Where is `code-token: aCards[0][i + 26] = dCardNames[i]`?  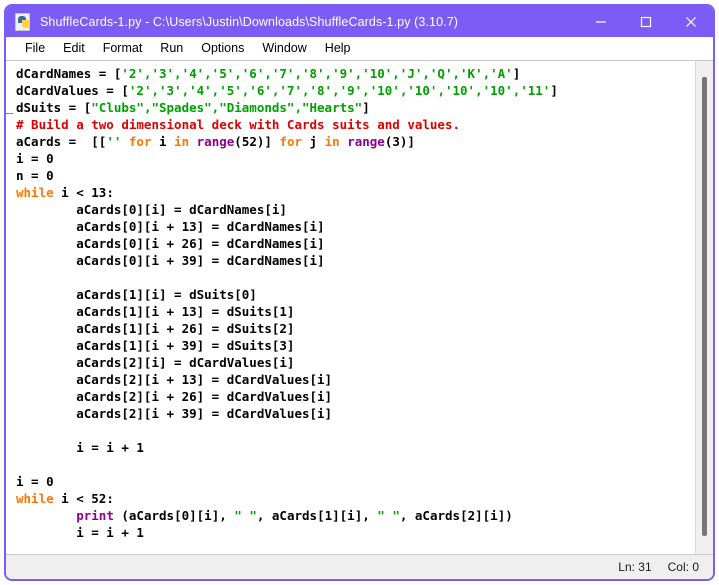 code-token: aCards[0][i + 26] = dCardNames[i] is located at coordinates (170, 243).